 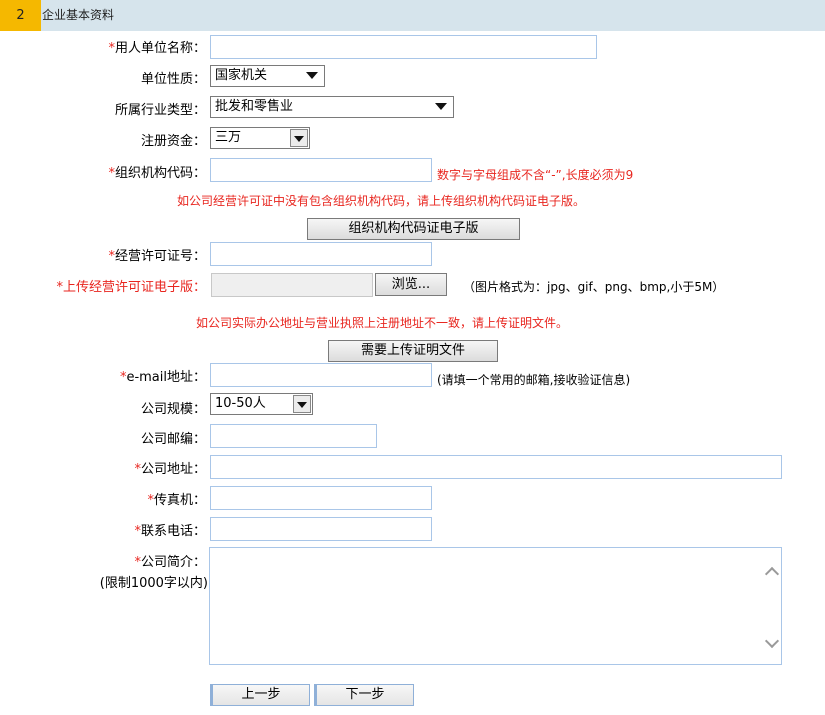 What do you see at coordinates (382, 323) in the screenshot?
I see `address-notice: 如公司实际办公地址与营业执照上注册地址不一致，请上传证明文件。` at bounding box center [382, 323].